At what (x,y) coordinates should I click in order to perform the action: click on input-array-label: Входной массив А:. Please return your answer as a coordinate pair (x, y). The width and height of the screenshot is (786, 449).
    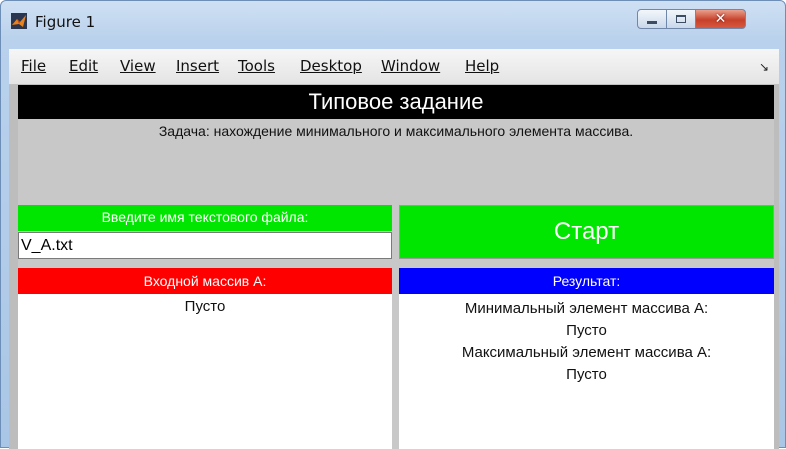
    Looking at the image, I should click on (205, 281).